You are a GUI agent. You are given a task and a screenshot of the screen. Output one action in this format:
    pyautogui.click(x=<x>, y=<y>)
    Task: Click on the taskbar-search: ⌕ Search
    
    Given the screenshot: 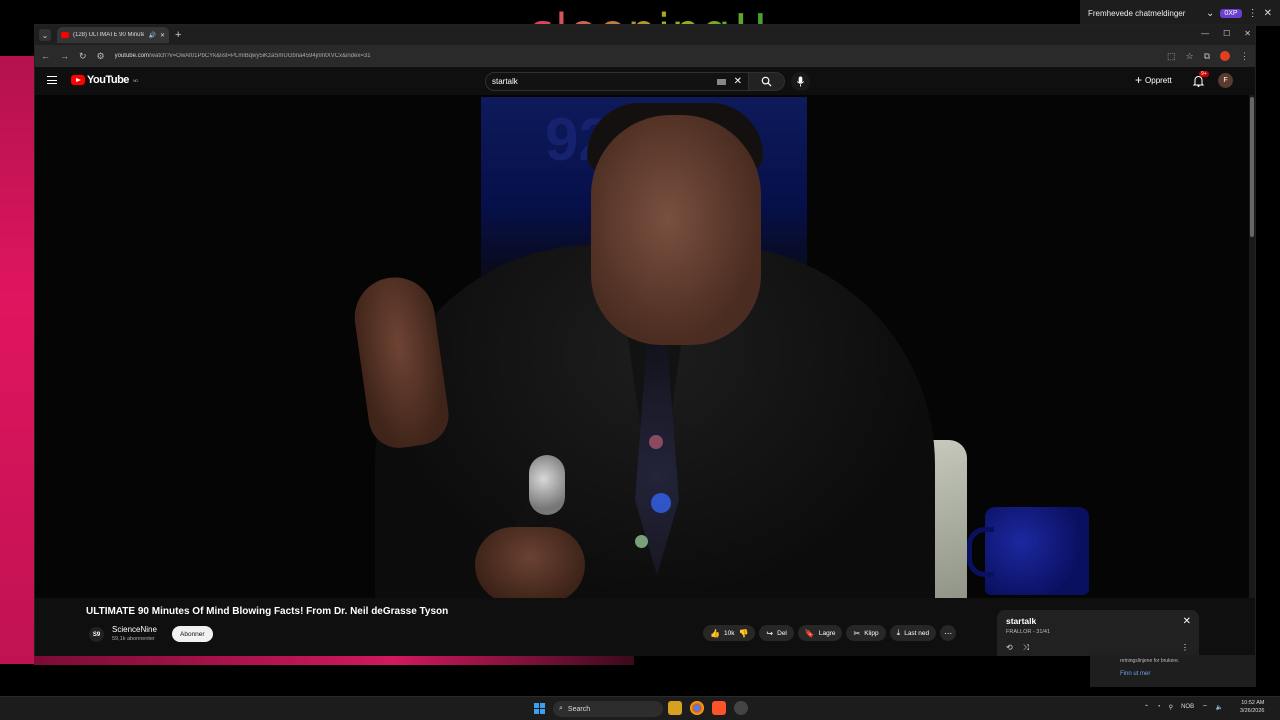 What is the action you would take?
    pyautogui.click(x=608, y=709)
    